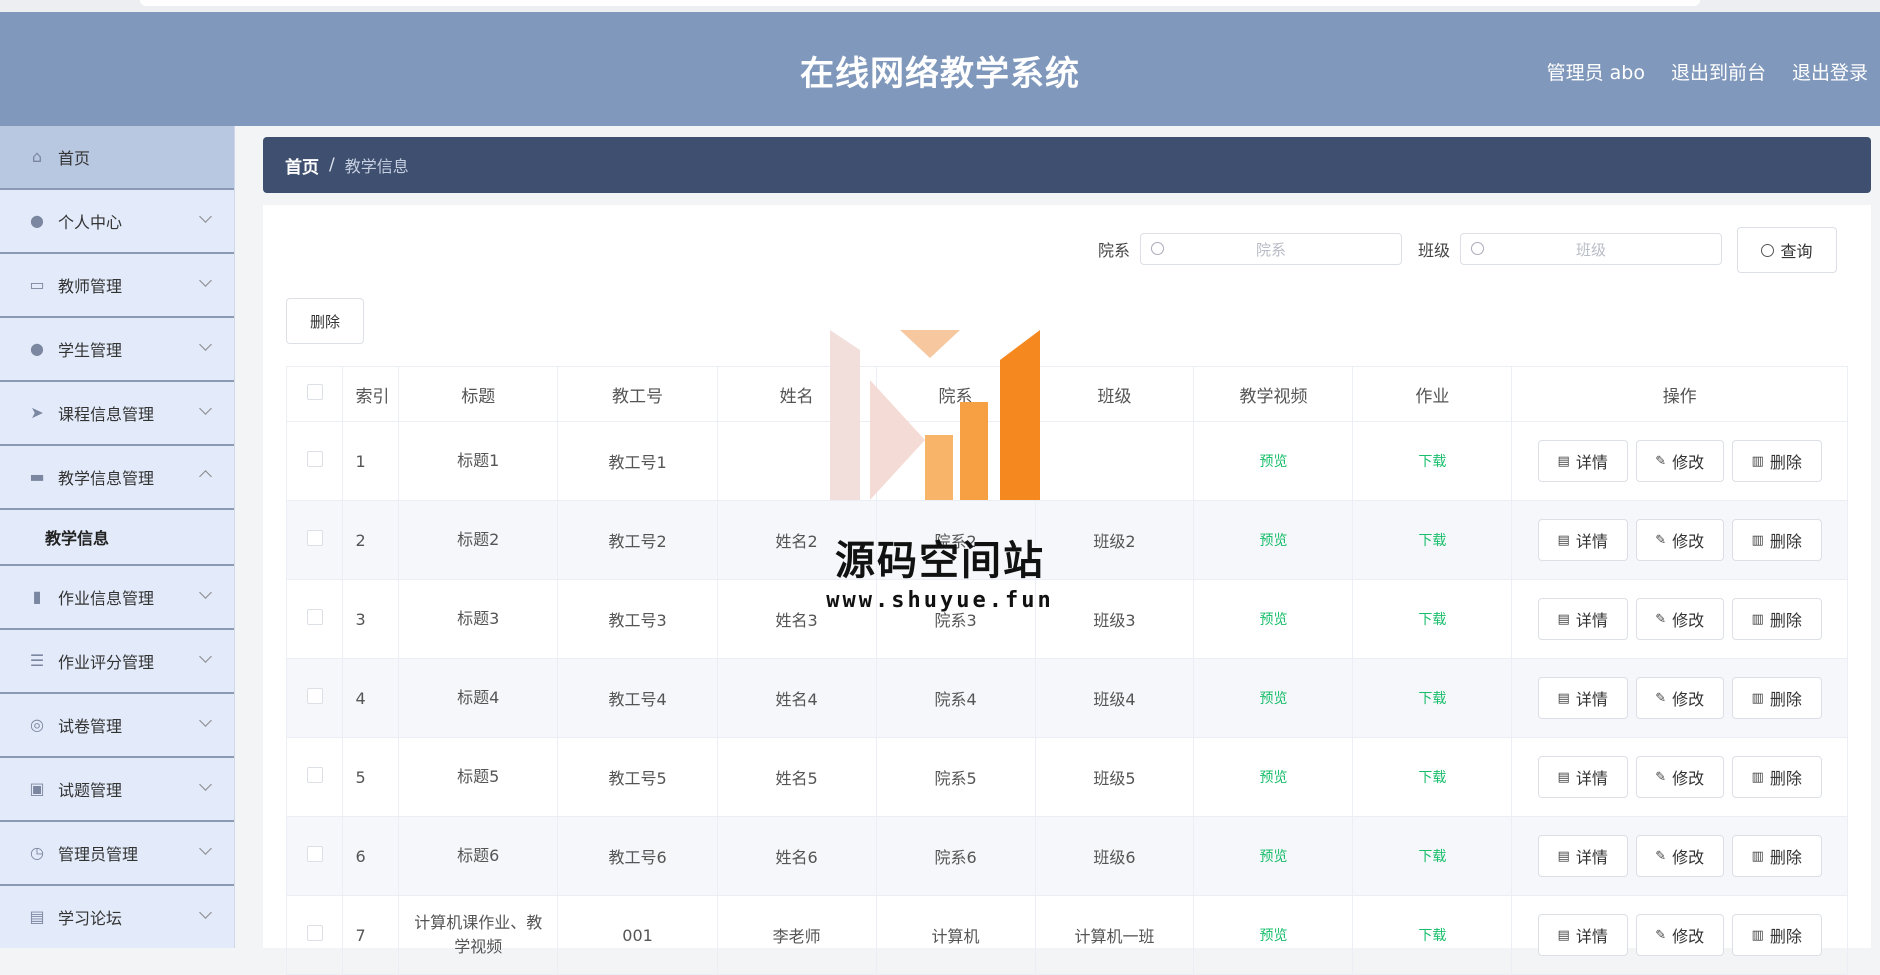  What do you see at coordinates (77, 538) in the screenshot?
I see `sidebar-subitem-label: 教学信息` at bounding box center [77, 538].